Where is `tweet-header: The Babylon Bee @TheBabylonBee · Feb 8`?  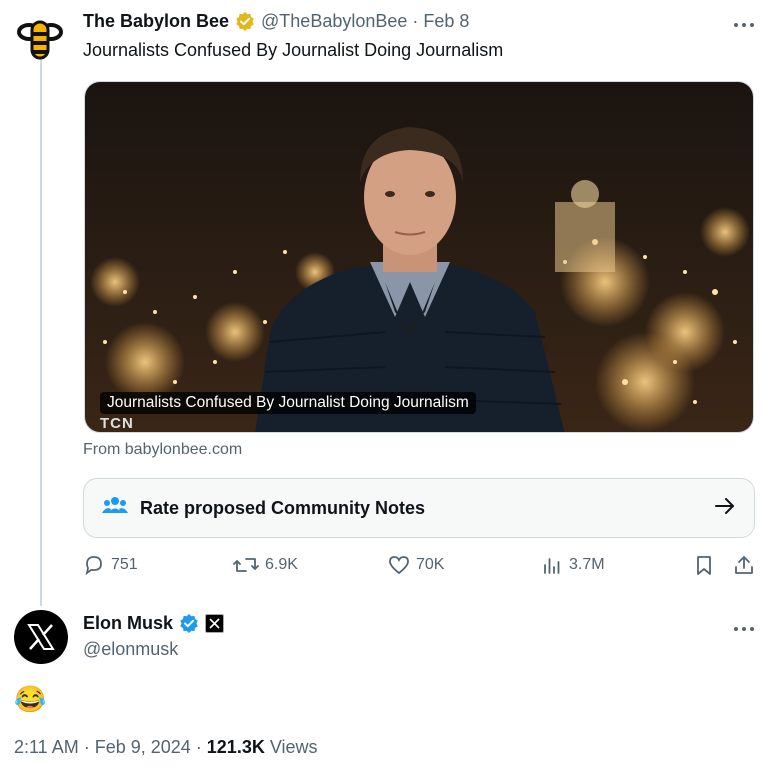
tweet-header: The Babylon Bee @TheBabylonBee · Feb 8 is located at coordinates (276, 21).